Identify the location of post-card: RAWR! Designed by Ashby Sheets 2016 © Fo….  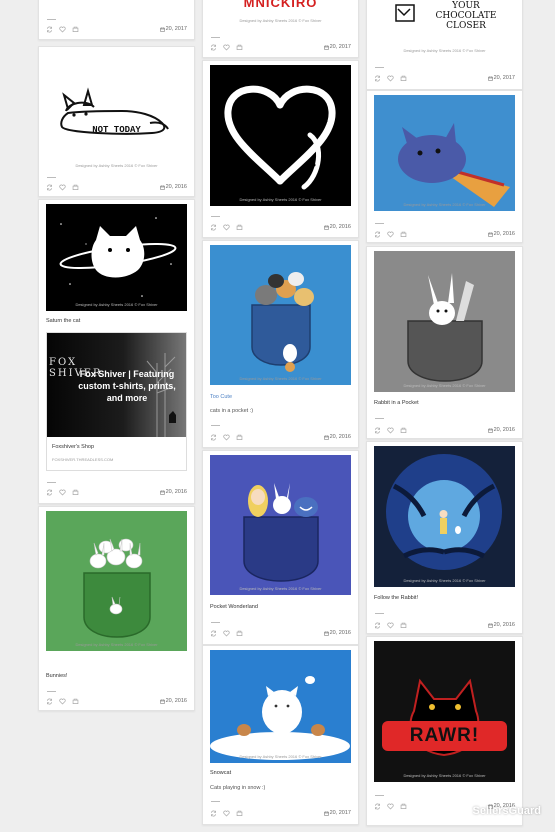
(444, 731).